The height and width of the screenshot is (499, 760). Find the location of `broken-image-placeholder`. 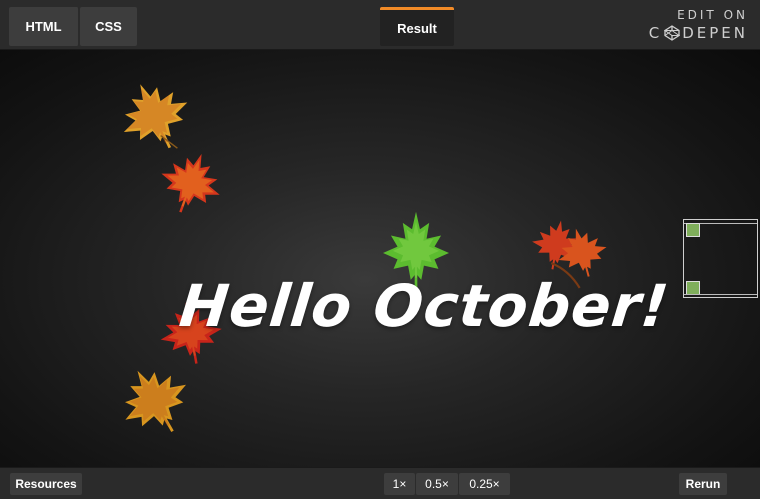

broken-image-placeholder is located at coordinates (720, 258).